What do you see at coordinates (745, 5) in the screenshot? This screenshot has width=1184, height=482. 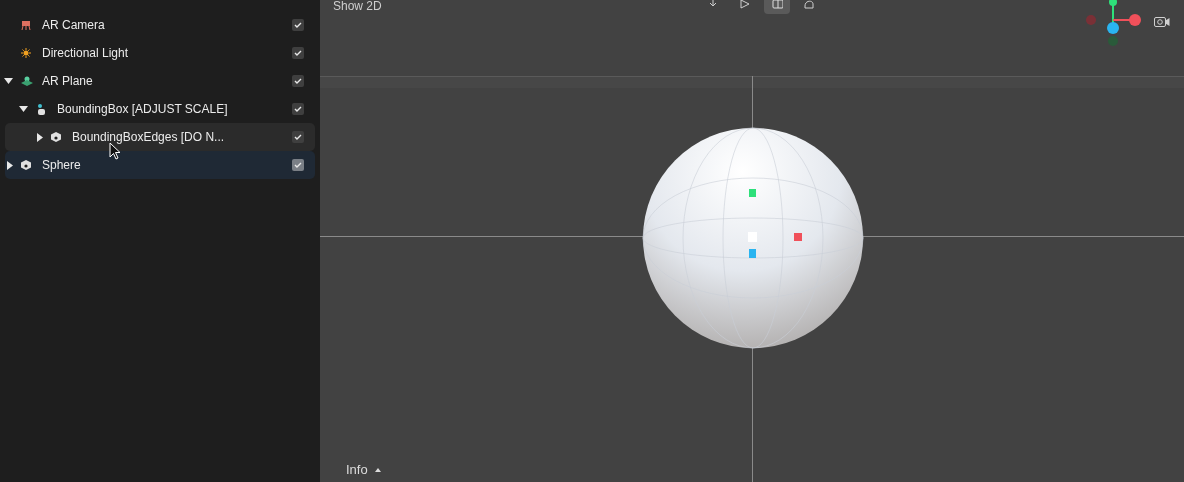 I see `play-icon` at bounding box center [745, 5].